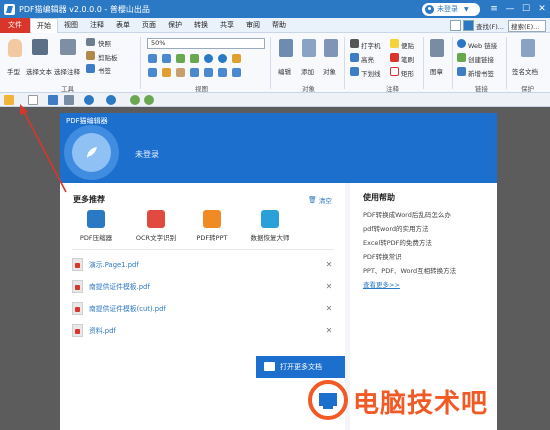 The image size is (550, 430). I want to click on help-link: PDF转换成Word后乱码怎么办, so click(407, 214).